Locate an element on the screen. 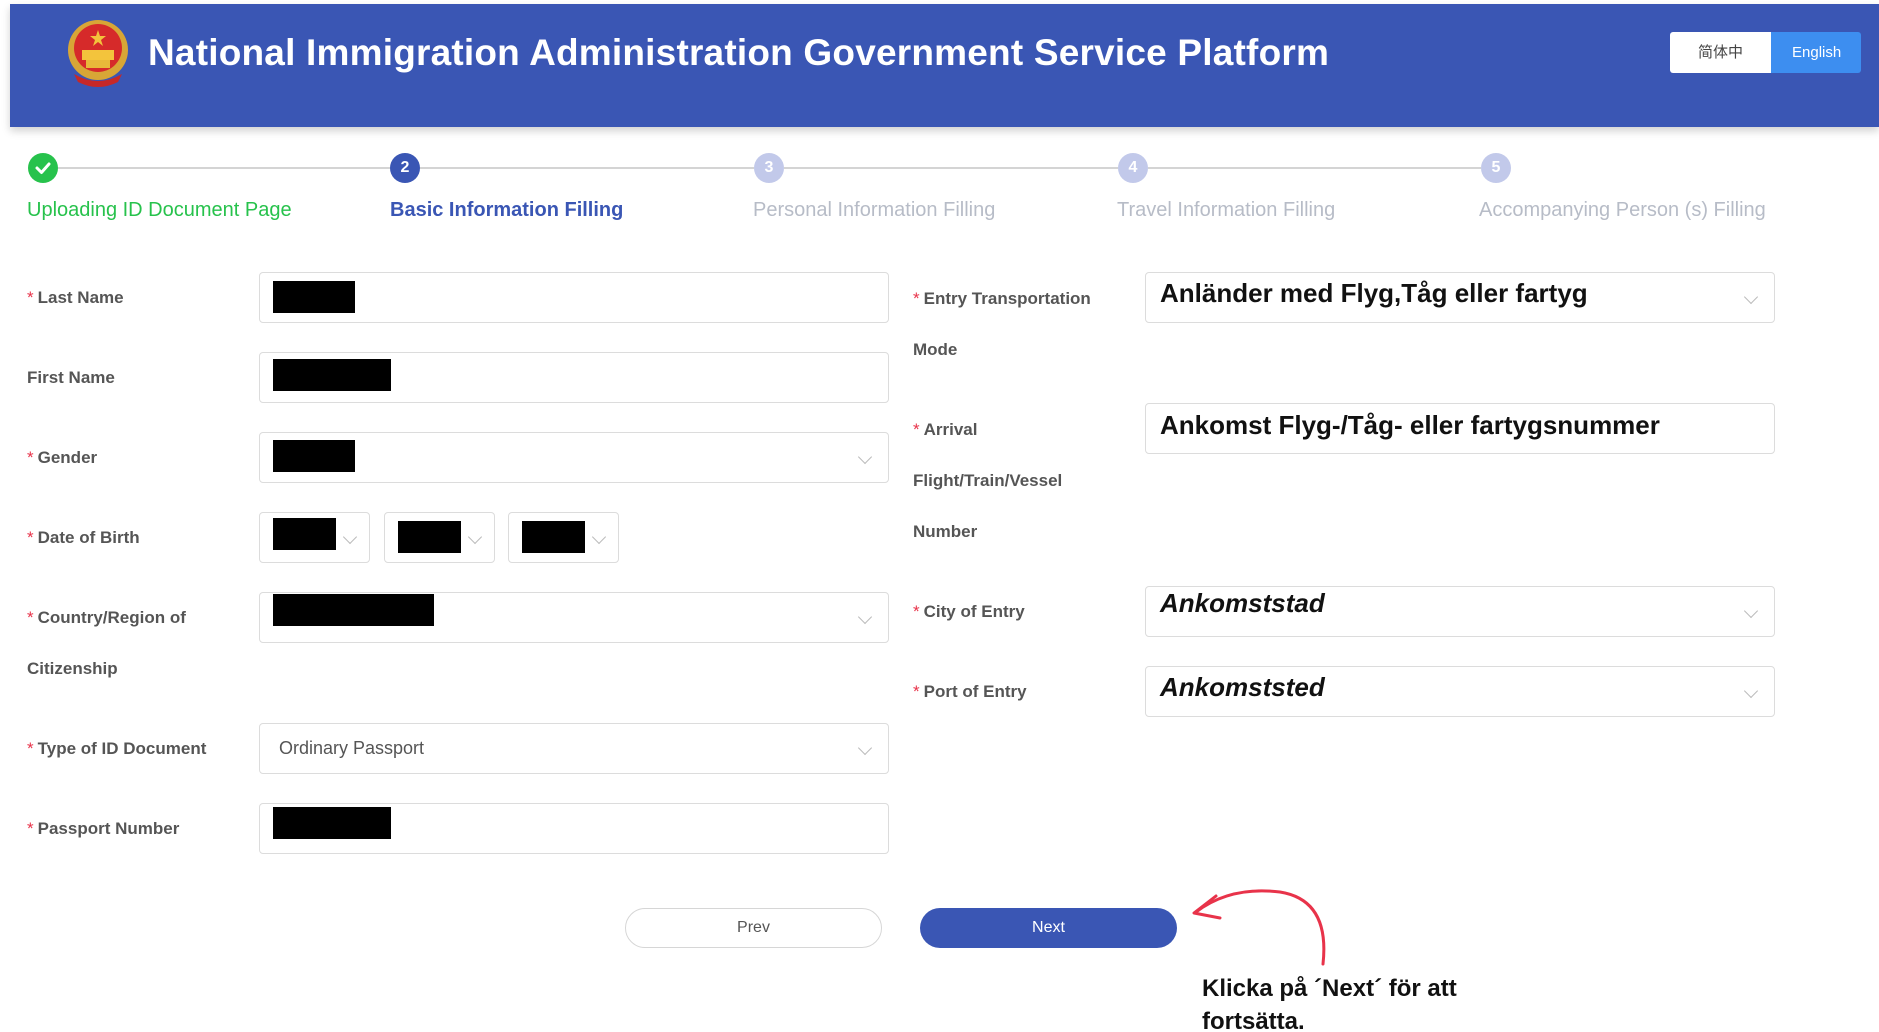  arrival-number-label-text: Arrival is located at coordinates (950, 429).